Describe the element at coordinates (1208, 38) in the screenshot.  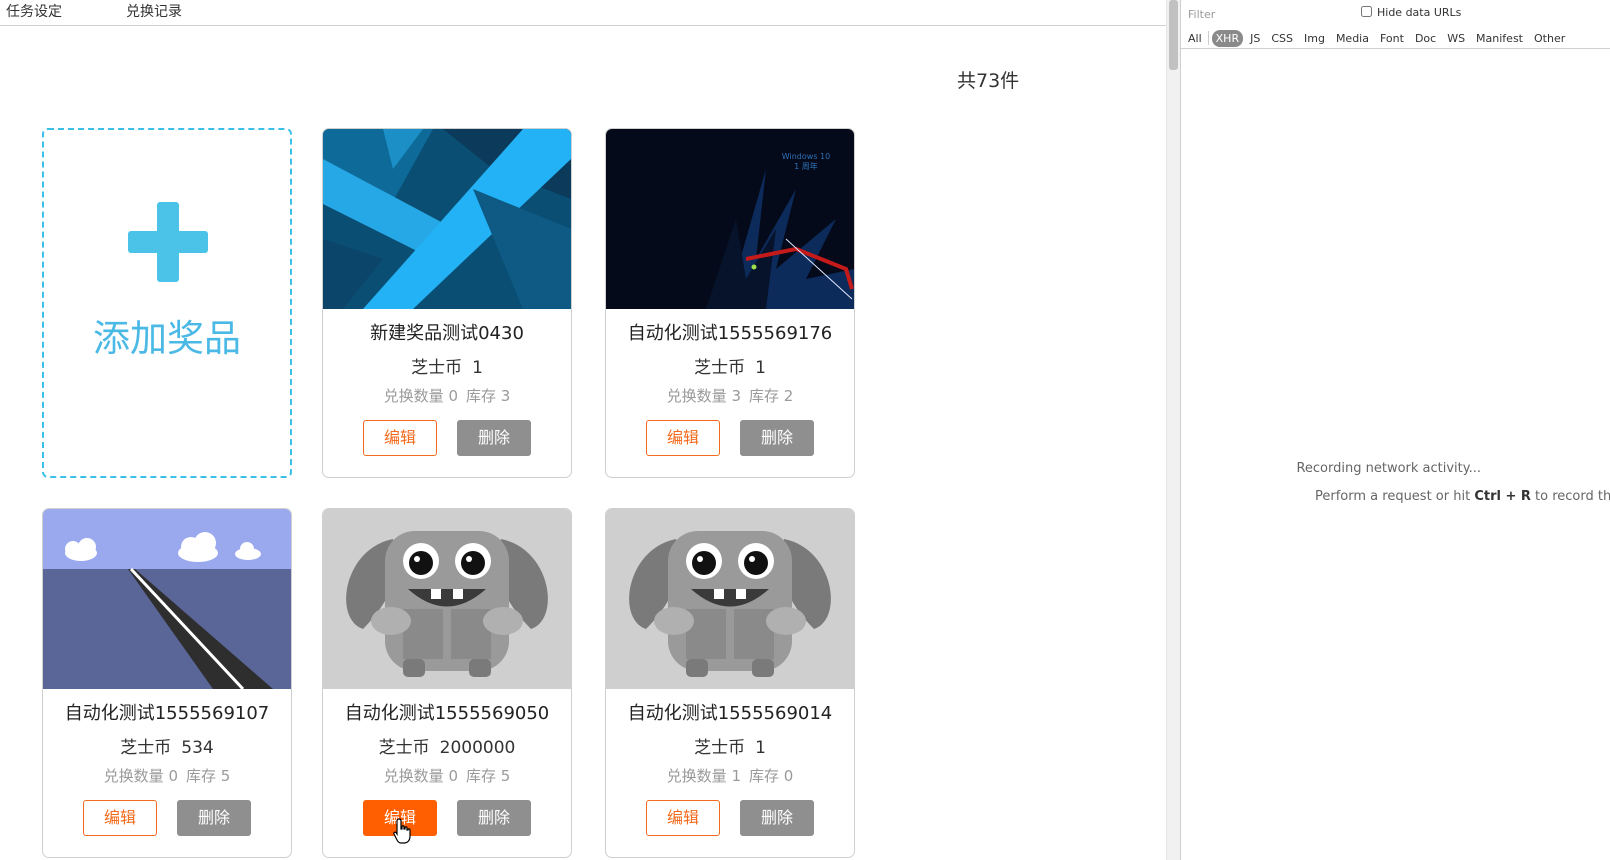
I see `divider` at that location.